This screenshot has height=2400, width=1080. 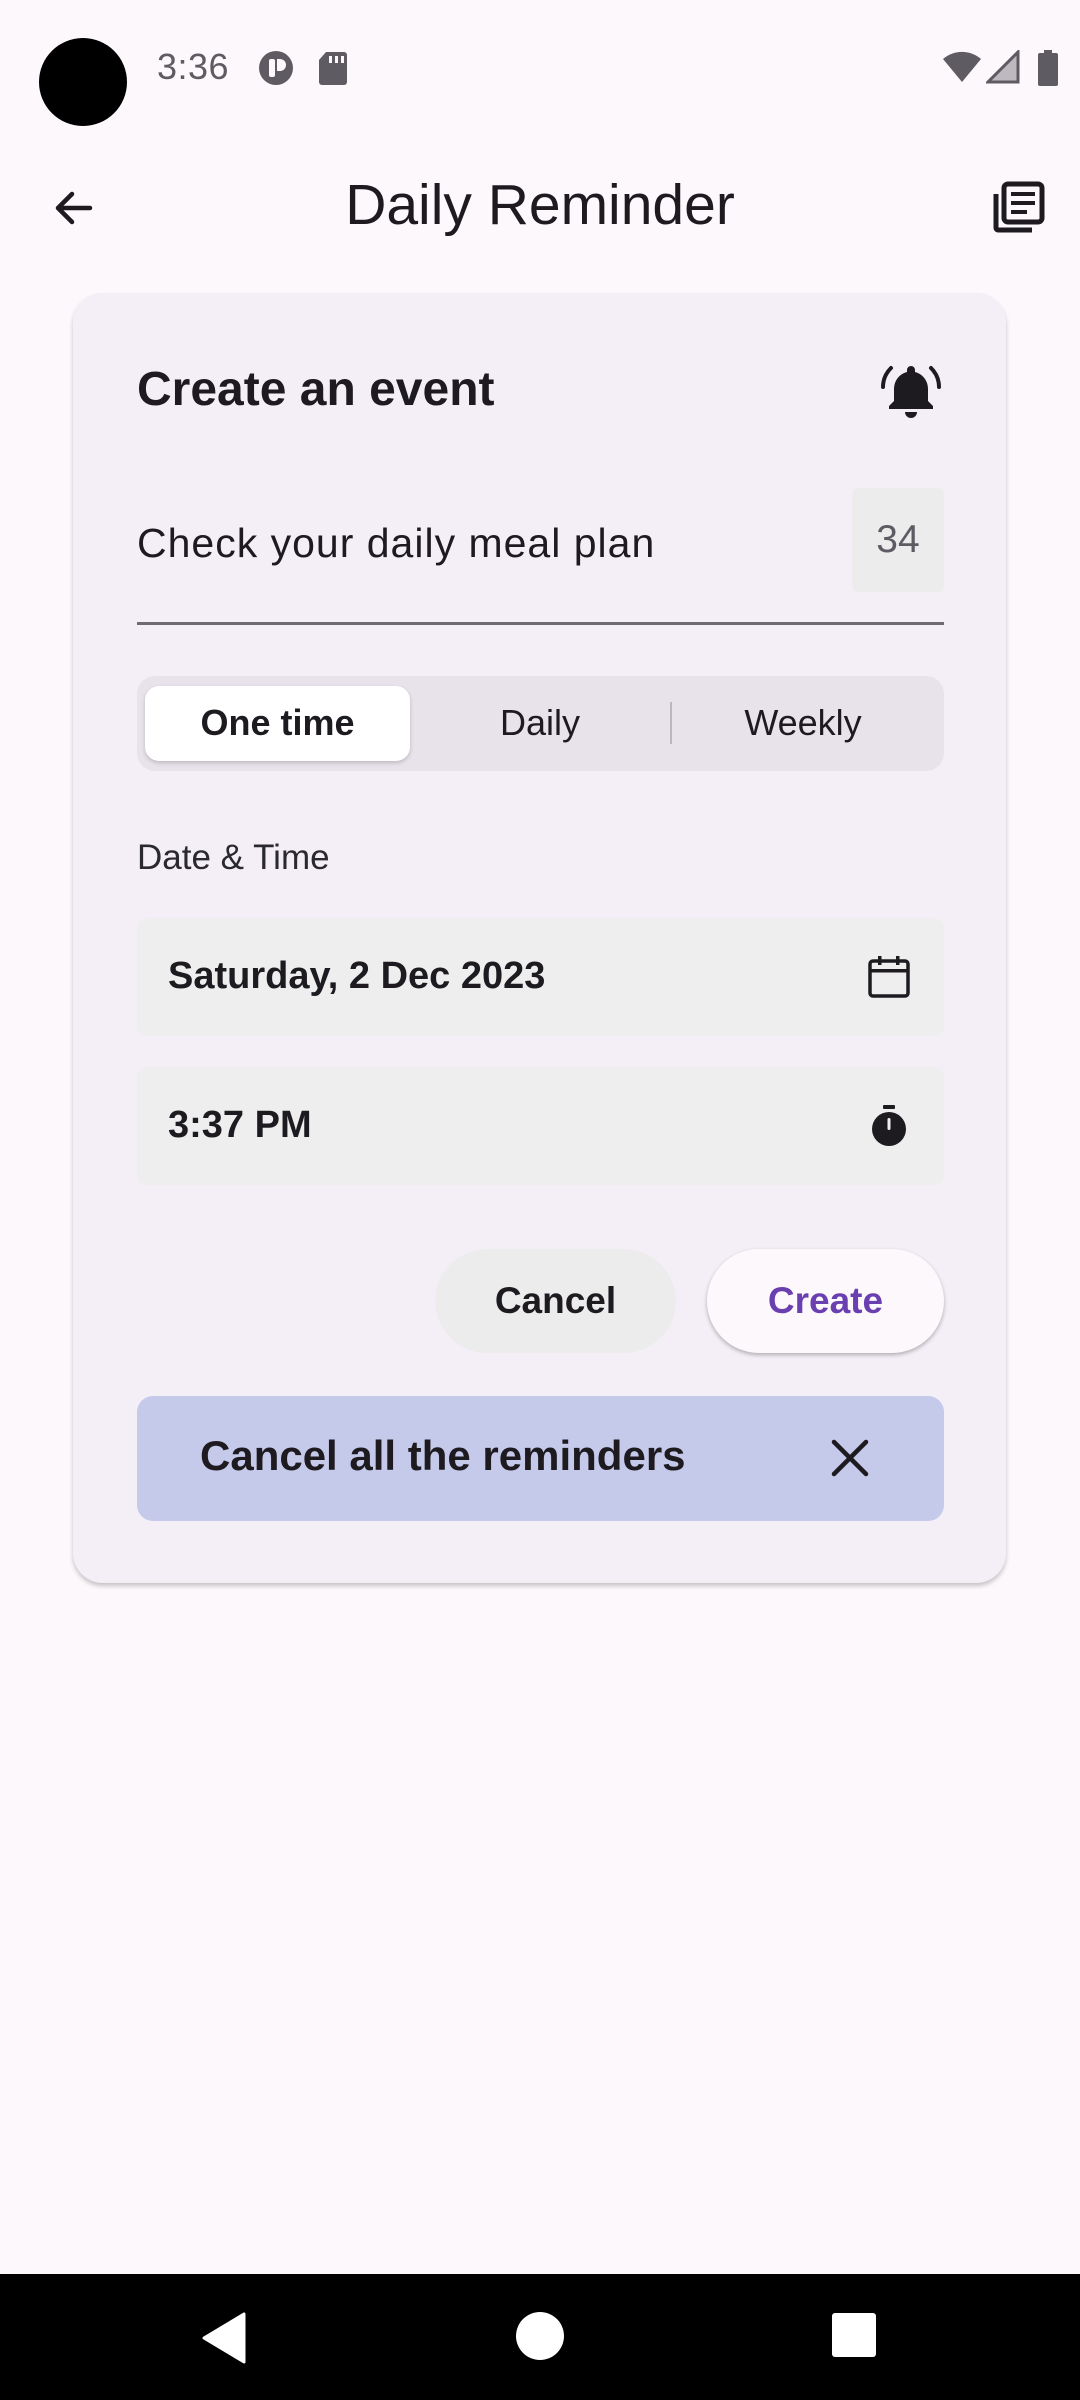 What do you see at coordinates (540, 723) in the screenshot?
I see `segment-daily: Daily` at bounding box center [540, 723].